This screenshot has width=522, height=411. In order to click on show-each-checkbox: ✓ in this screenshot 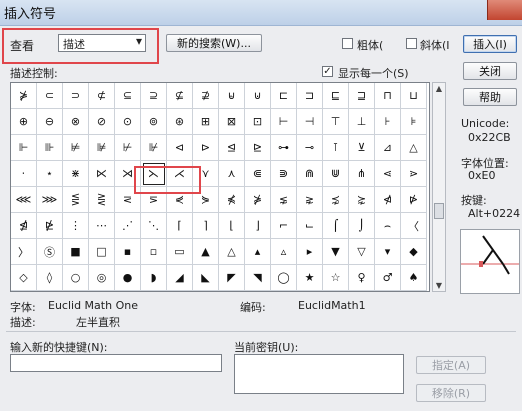, I will do `click(327, 71)`.